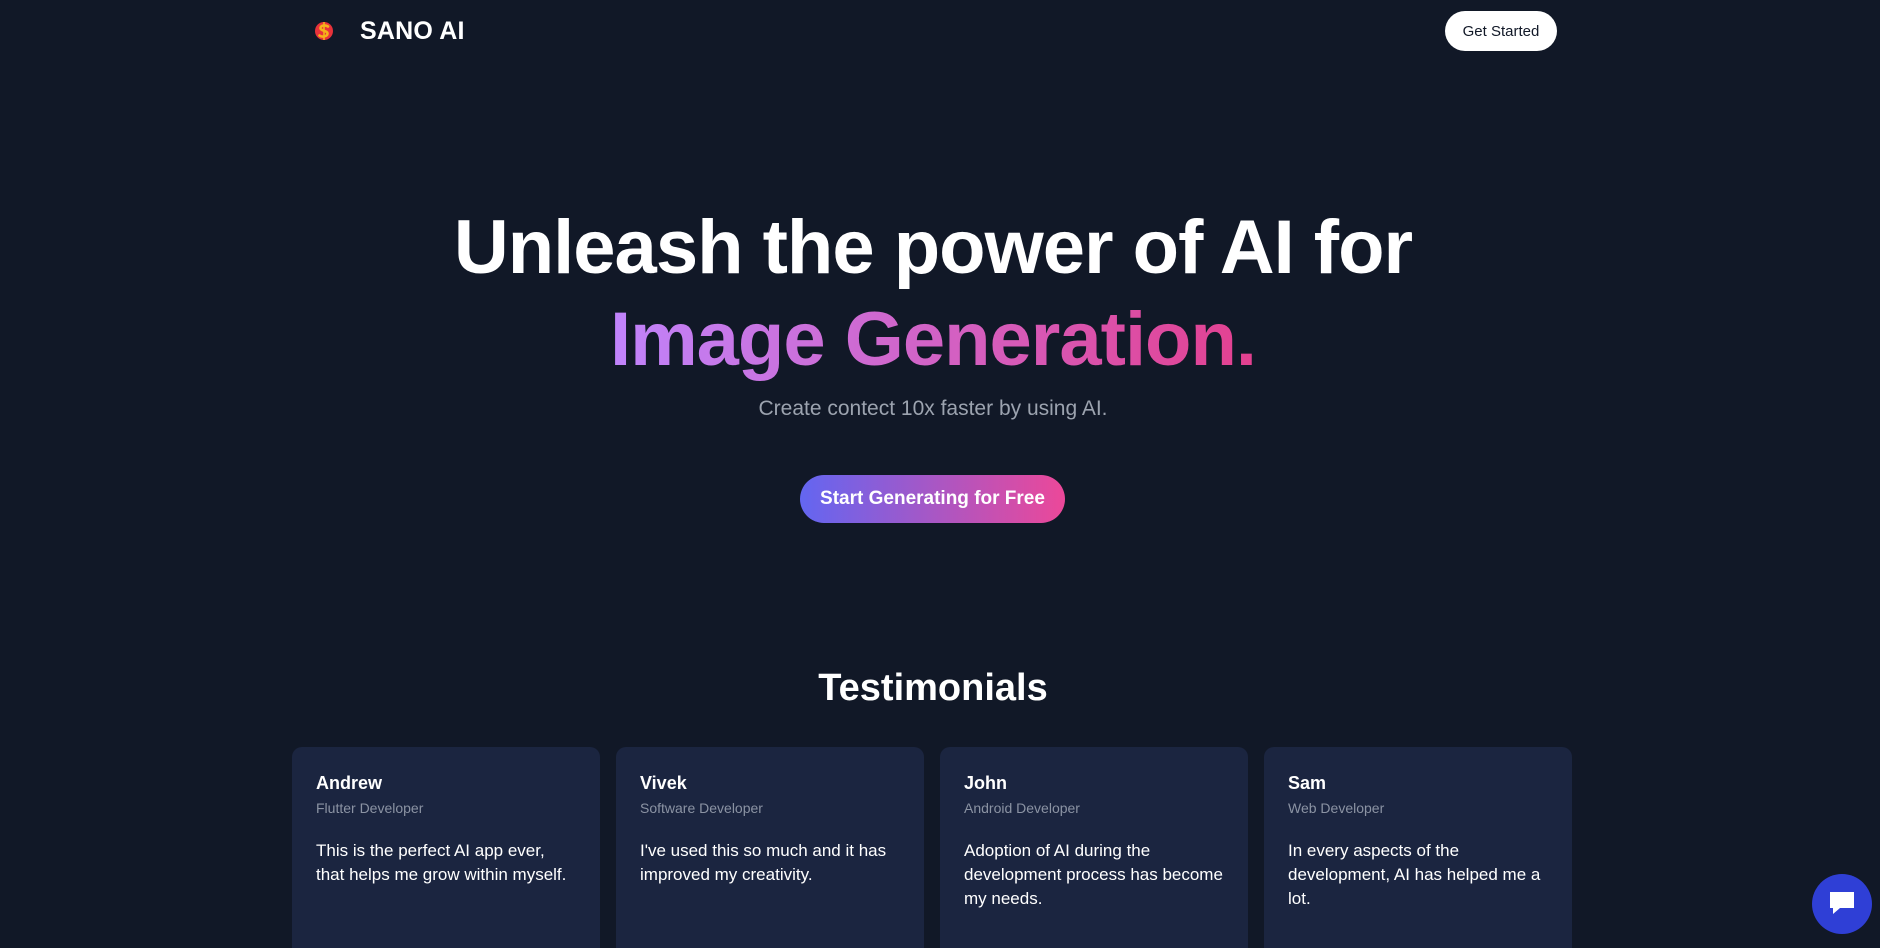 The height and width of the screenshot is (948, 1880). Describe the element at coordinates (933, 688) in the screenshot. I see `testimonials-title: Testimonials` at that location.